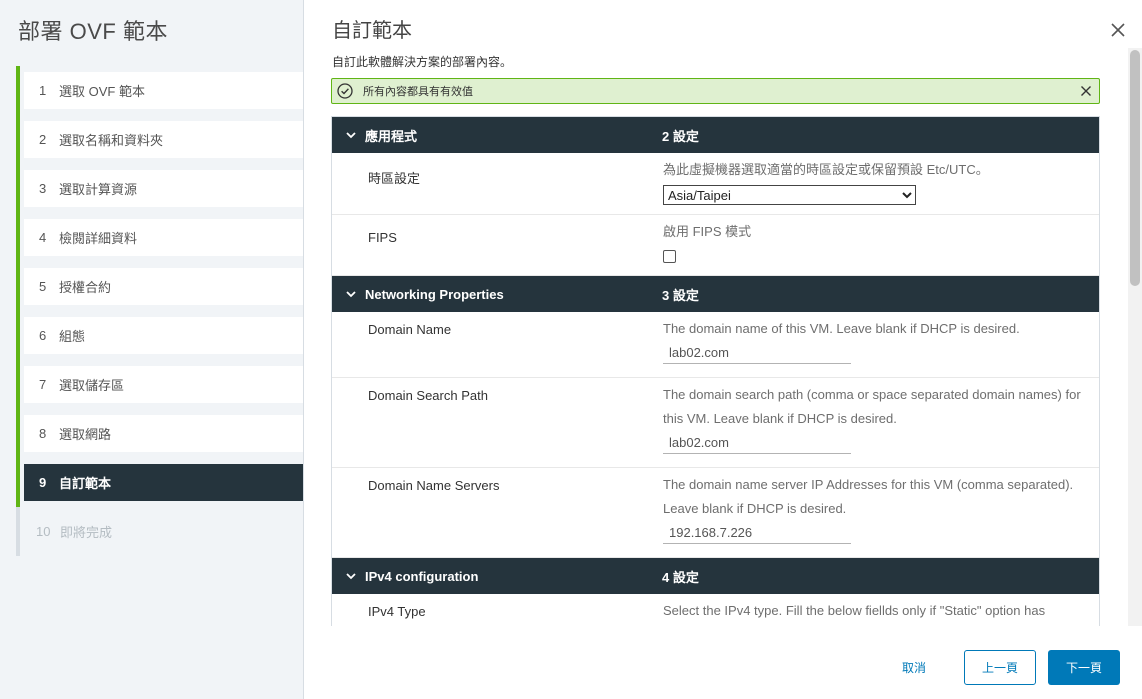 The width and height of the screenshot is (1142, 699). What do you see at coordinates (410, 329) in the screenshot?
I see `property-label: Domain Name` at bounding box center [410, 329].